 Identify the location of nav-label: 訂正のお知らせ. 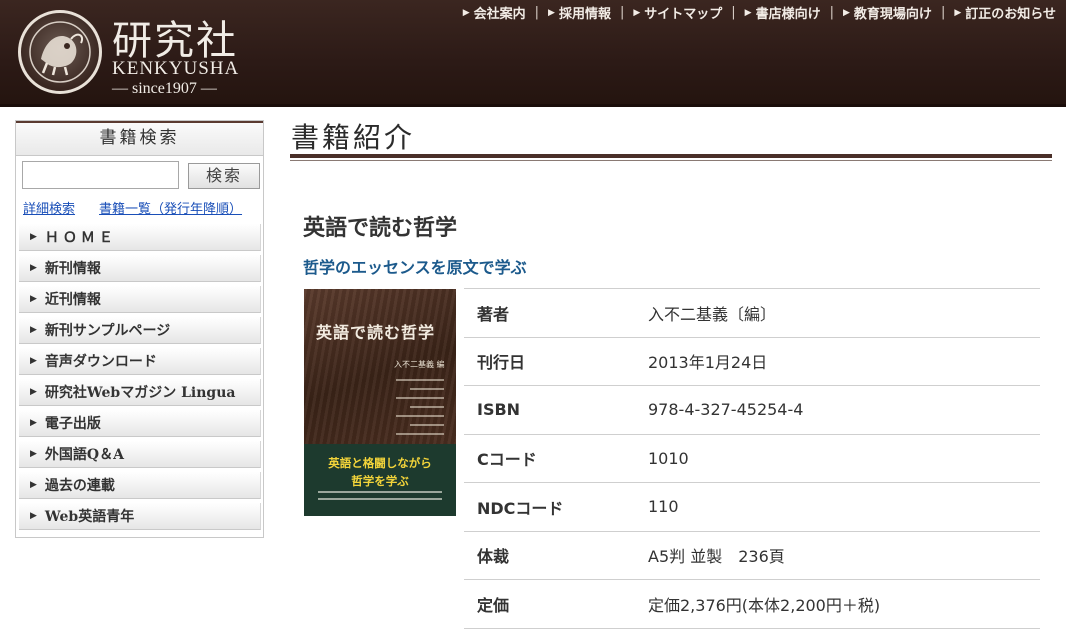
(1010, 14).